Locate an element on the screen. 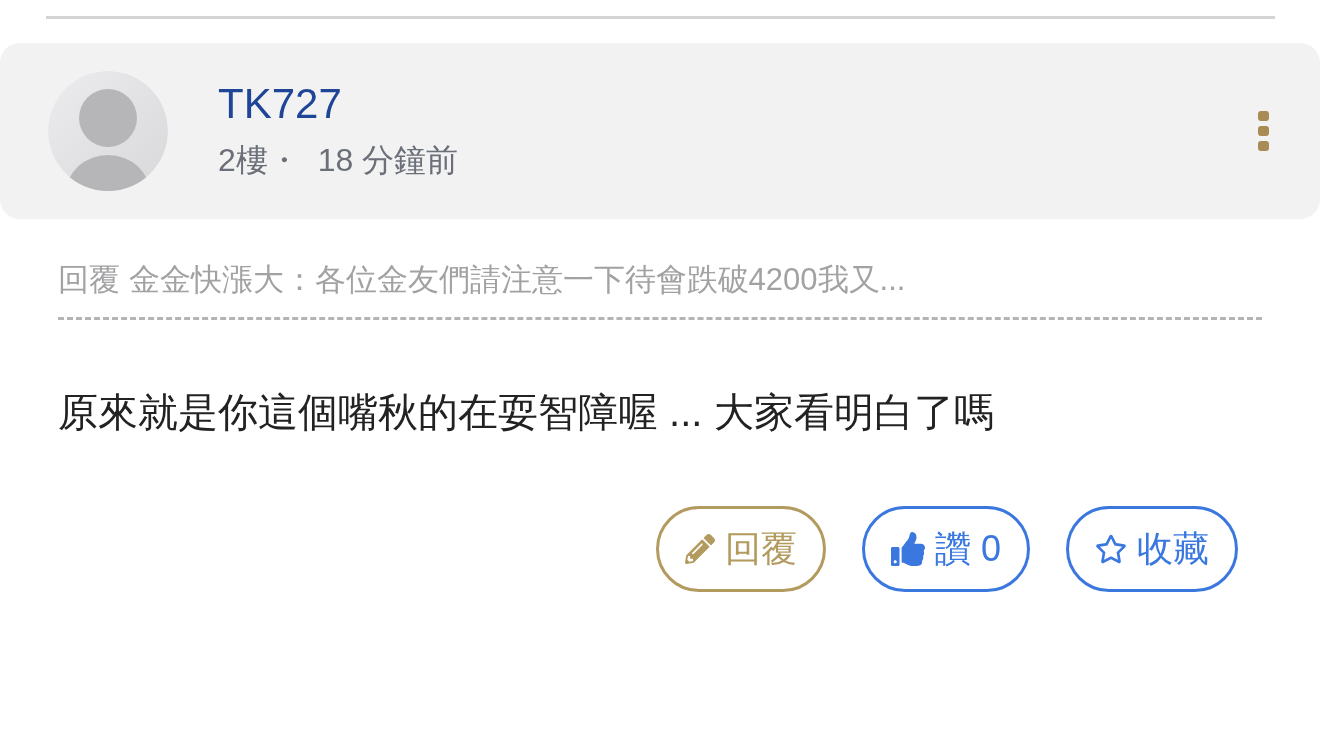  avatar-icon is located at coordinates (108, 131).